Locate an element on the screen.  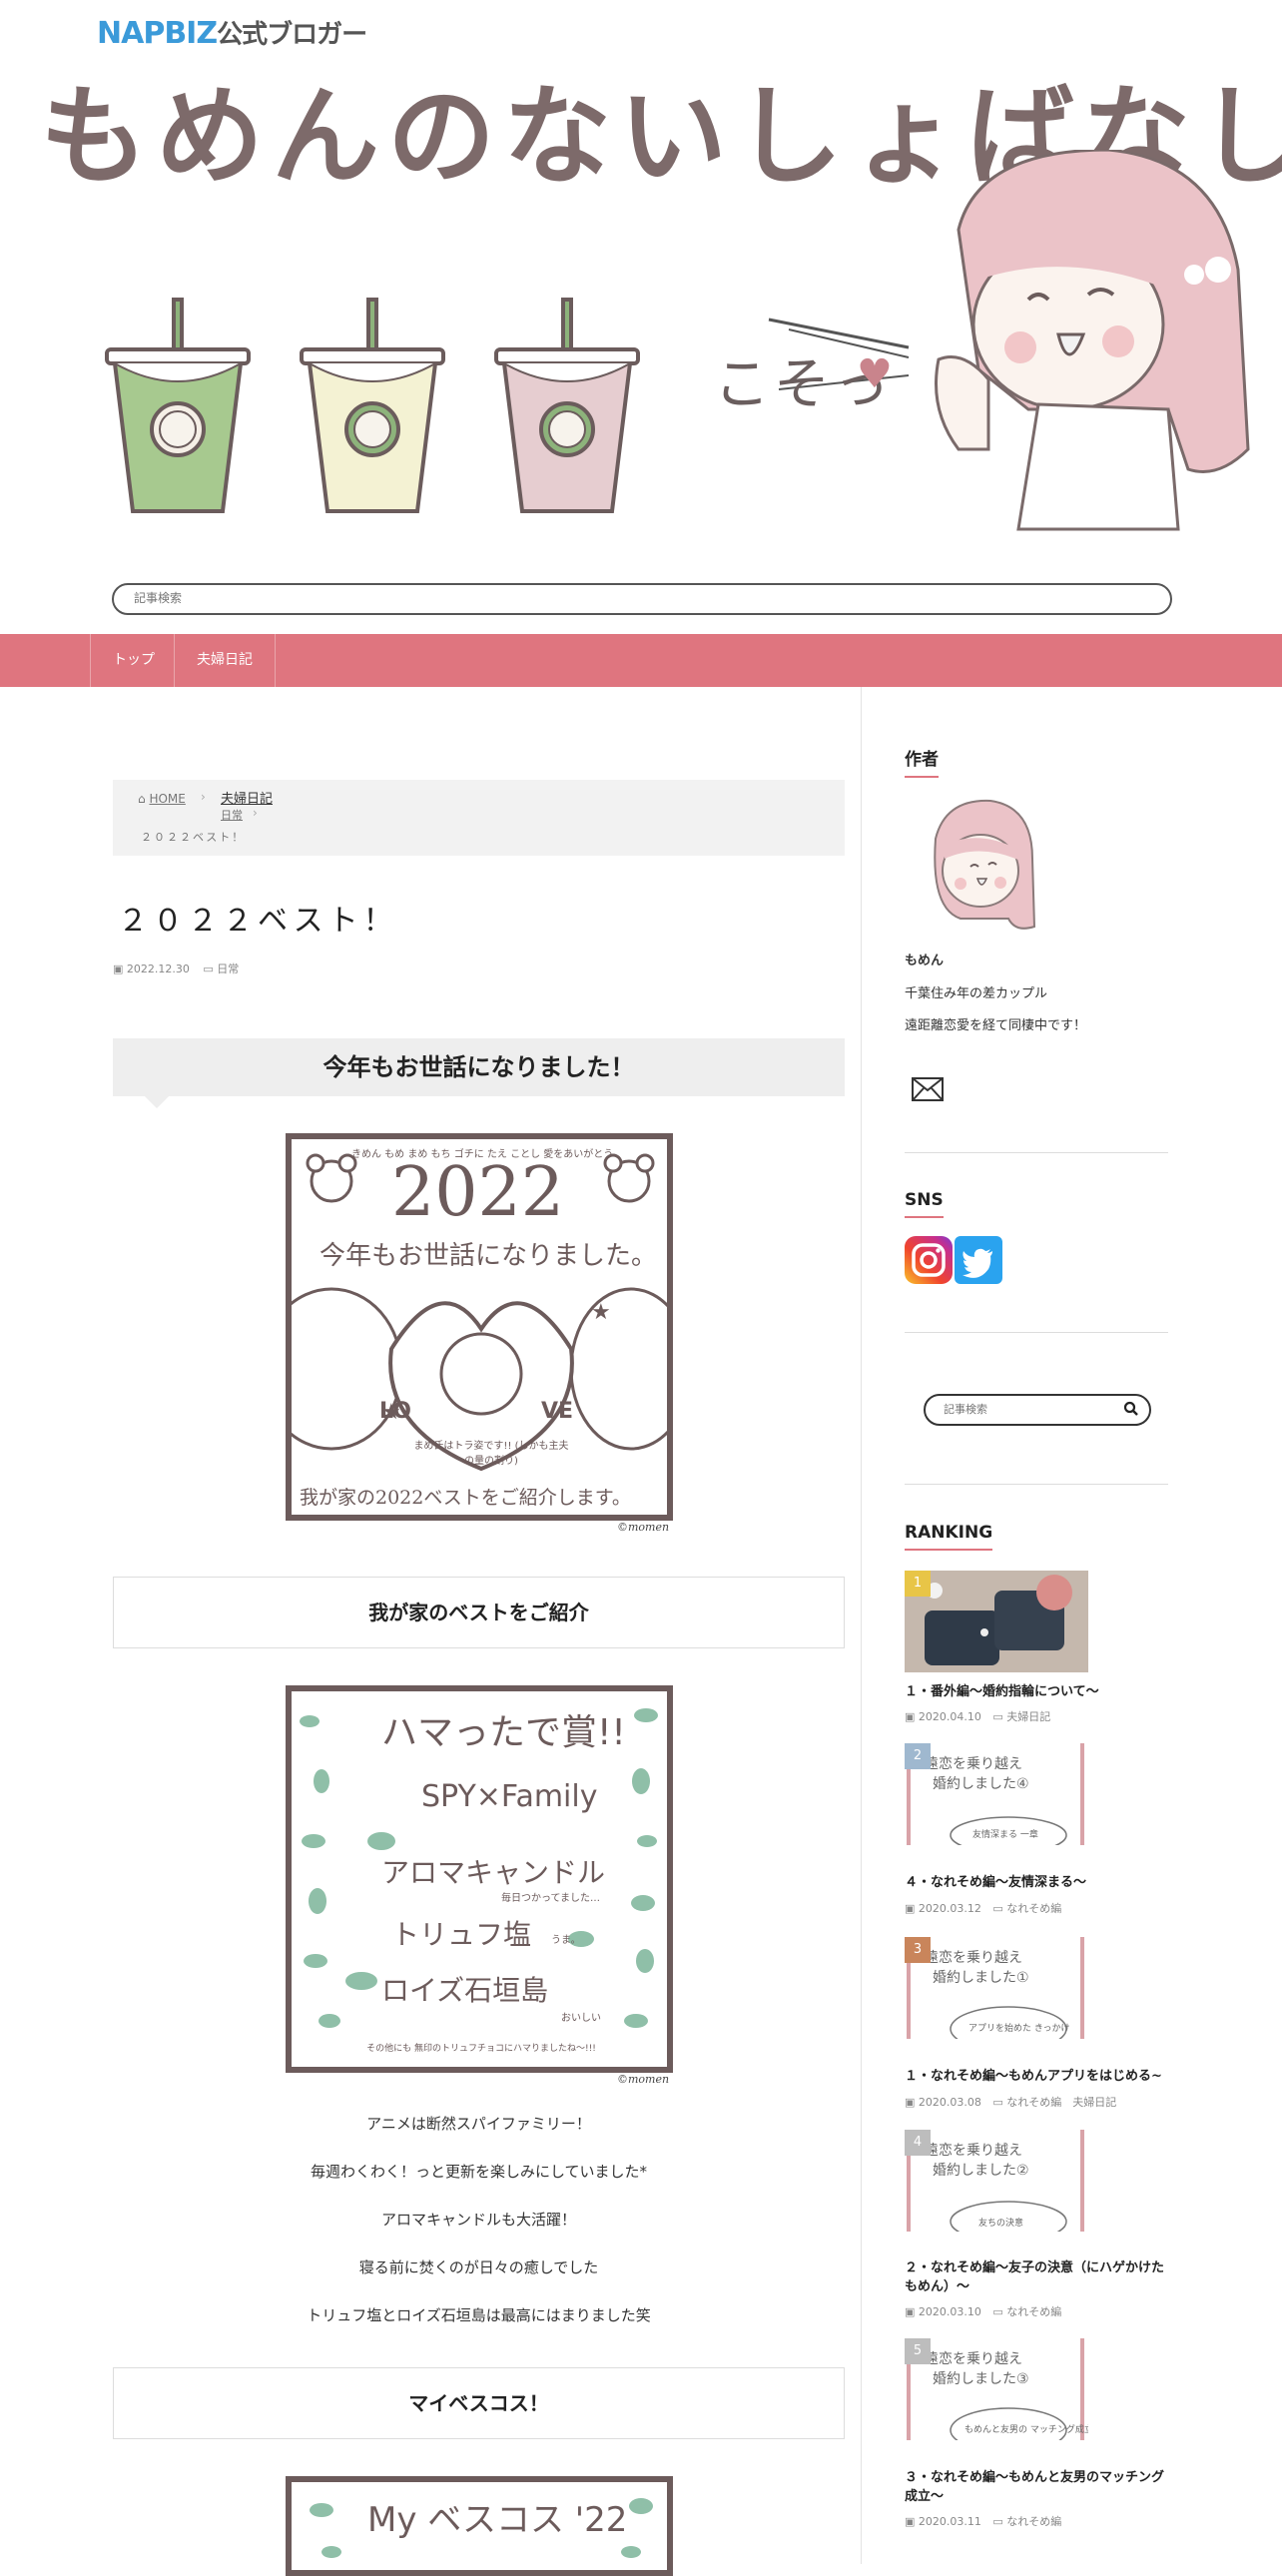
instagram-icon is located at coordinates (929, 1260).